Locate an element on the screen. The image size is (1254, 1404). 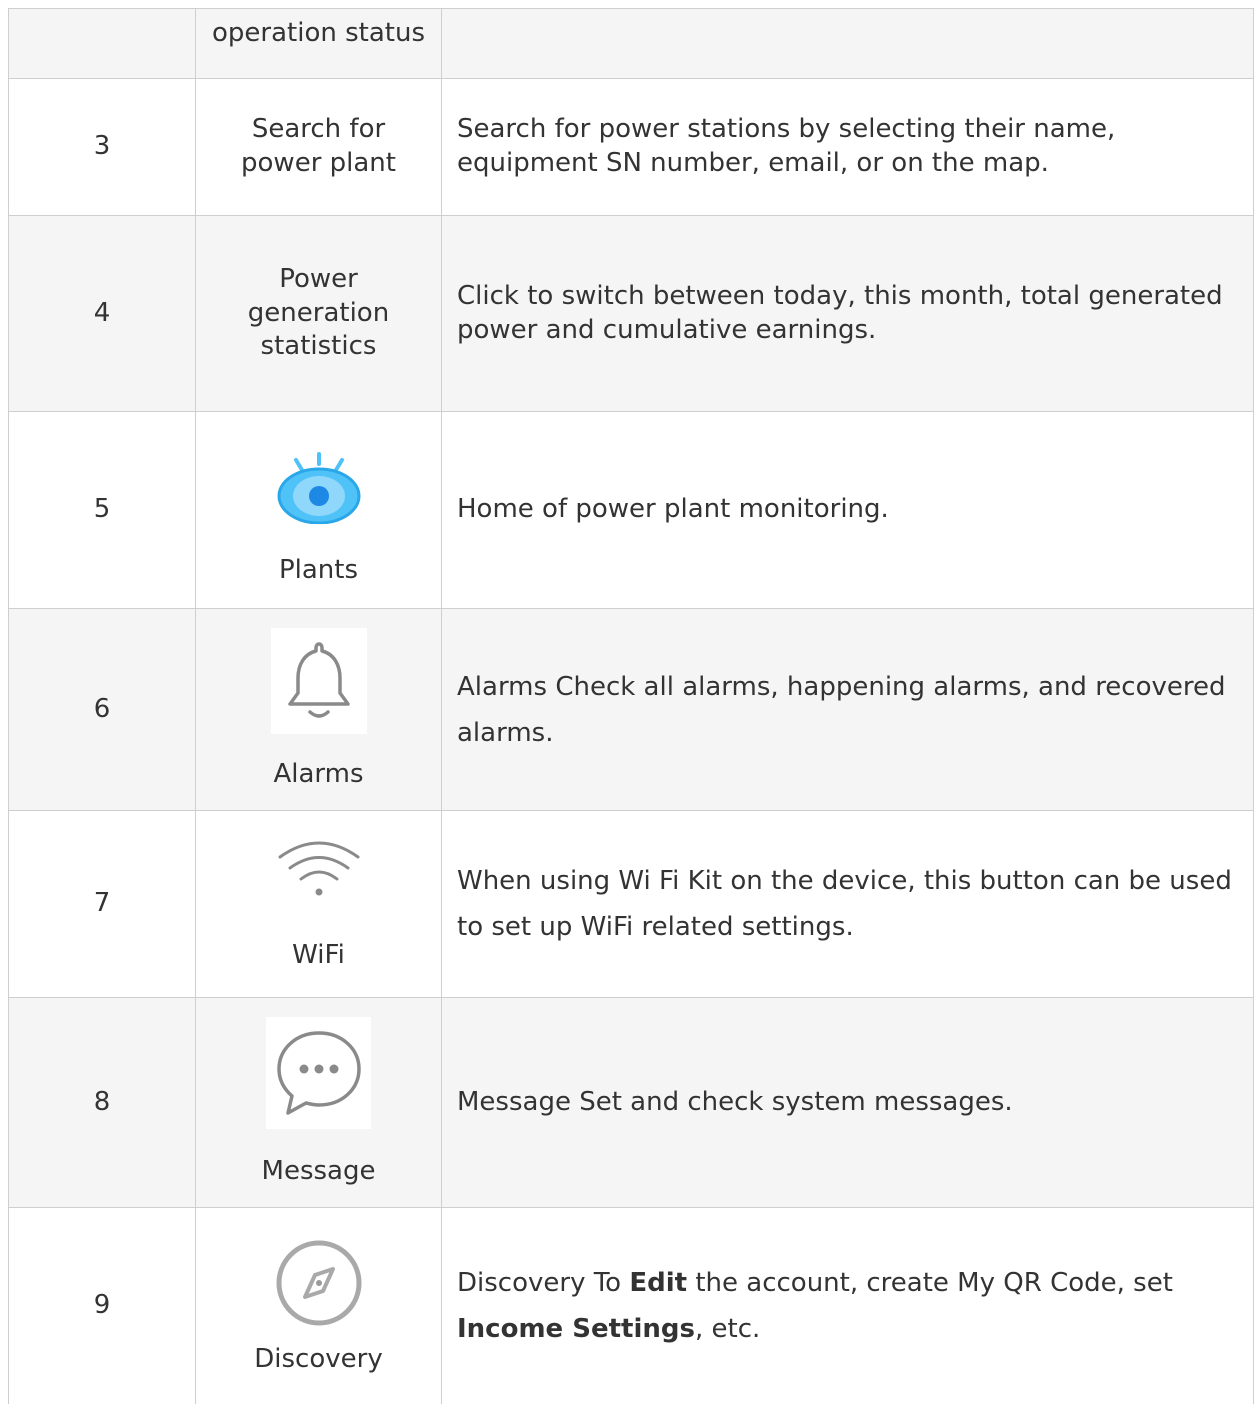
feature-name: Alarms is located at coordinates (318, 709).